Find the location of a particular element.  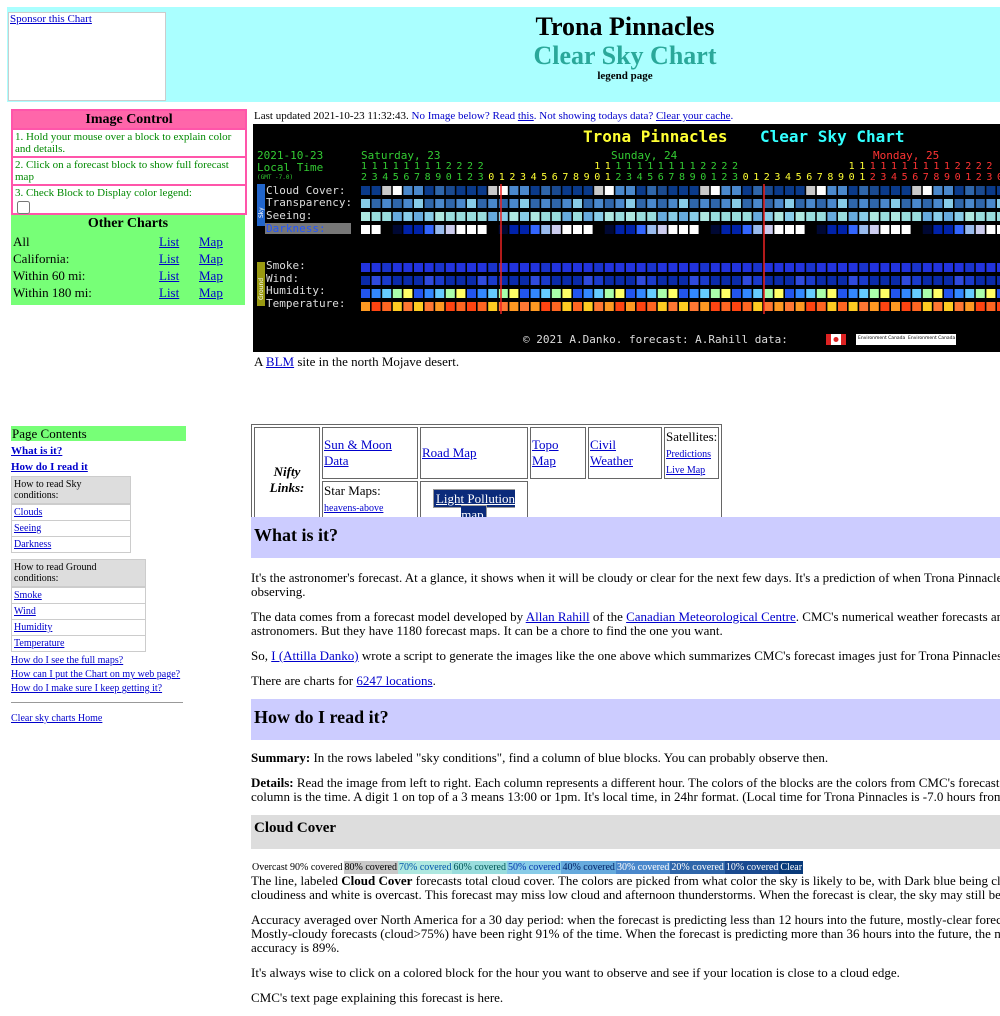

toc-full-maps: How do I see the full maps? is located at coordinates (98, 660).